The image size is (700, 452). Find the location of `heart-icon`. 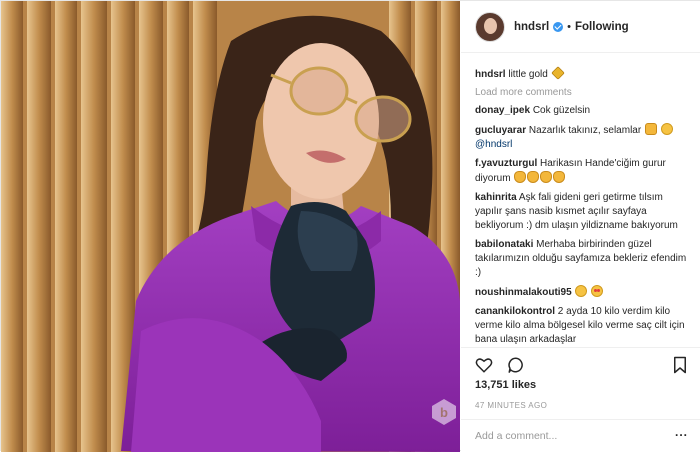

heart-icon is located at coordinates (484, 365).